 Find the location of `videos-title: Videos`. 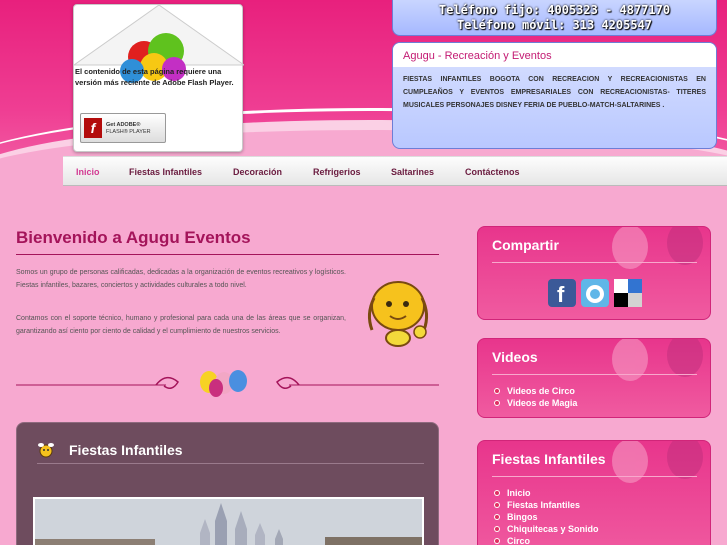

videos-title: Videos is located at coordinates (515, 357).